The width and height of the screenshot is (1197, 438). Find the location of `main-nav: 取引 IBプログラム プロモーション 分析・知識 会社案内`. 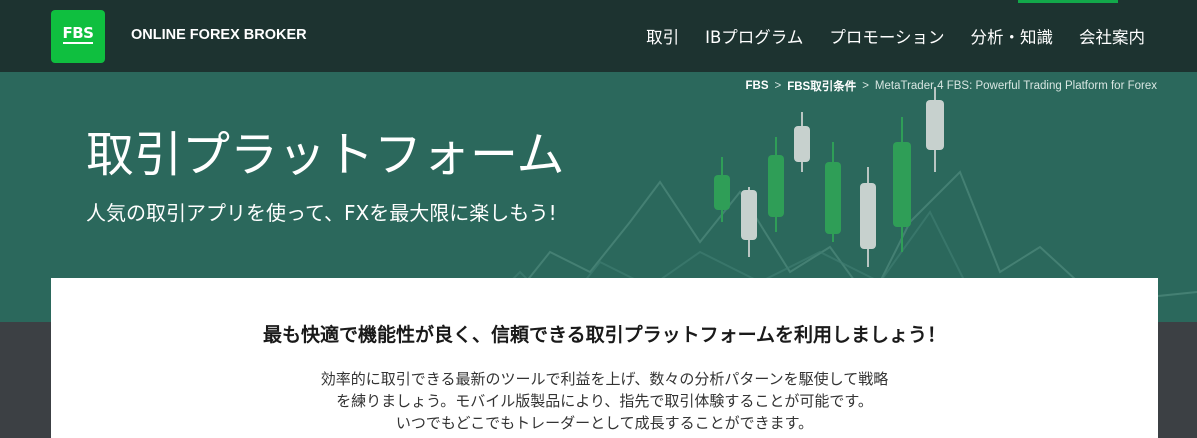

main-nav: 取引 IBプログラム プロモーション 分析・知識 会社案内 is located at coordinates (895, 36).